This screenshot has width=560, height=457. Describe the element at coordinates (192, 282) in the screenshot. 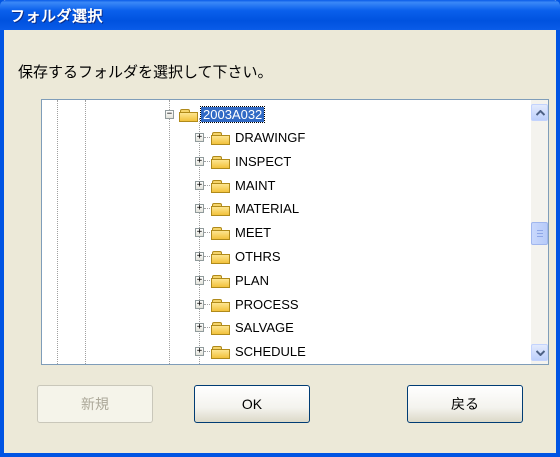

I see `tree-node: + PLAN` at that location.